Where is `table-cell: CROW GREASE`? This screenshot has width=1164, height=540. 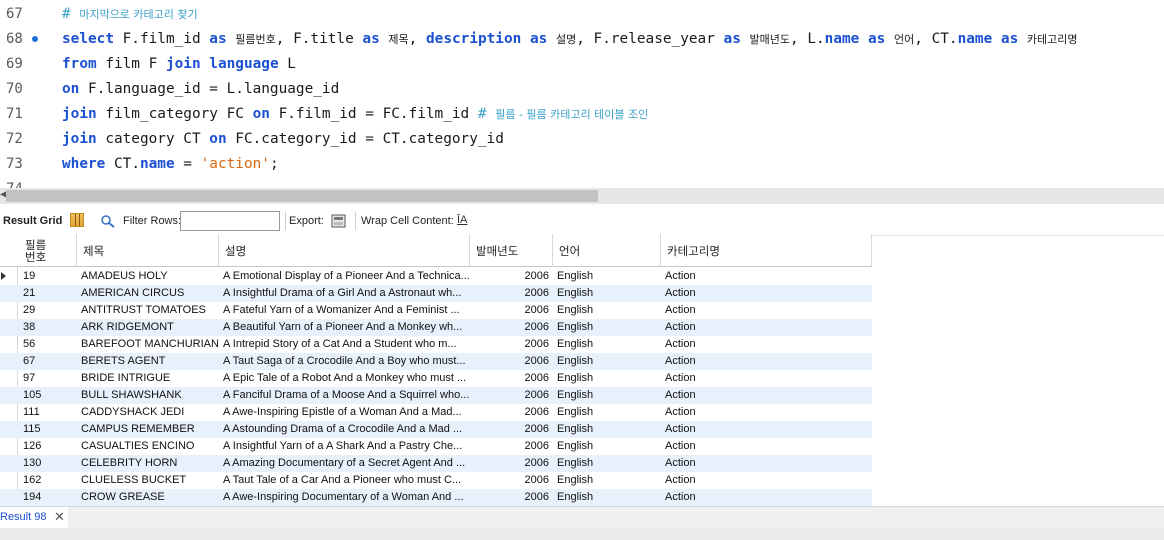 table-cell: CROW GREASE is located at coordinates (148, 497).